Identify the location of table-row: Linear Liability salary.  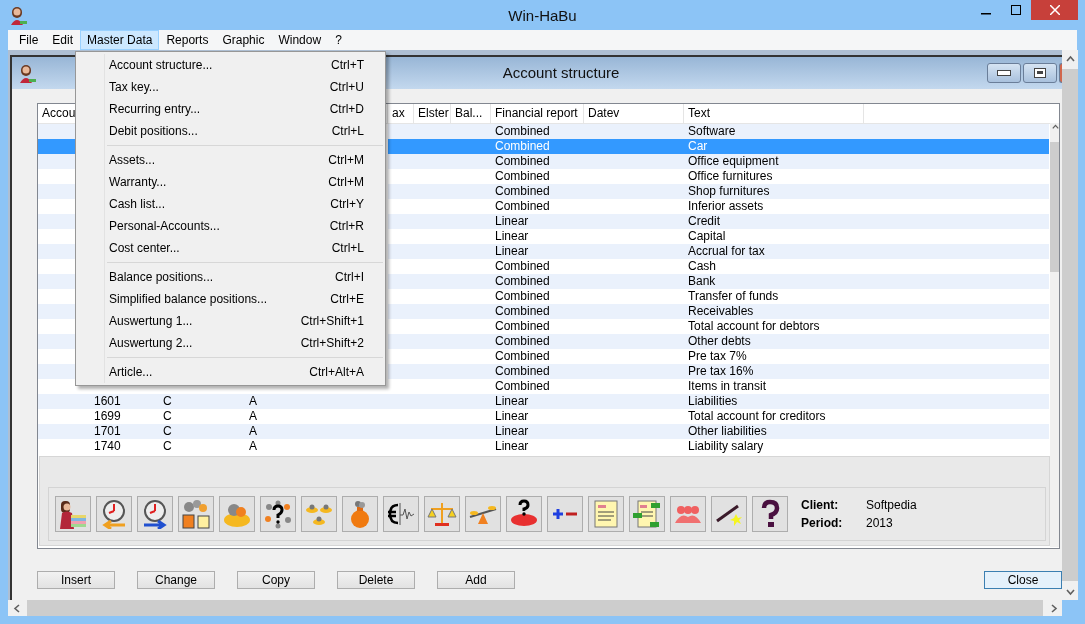
(718, 446).